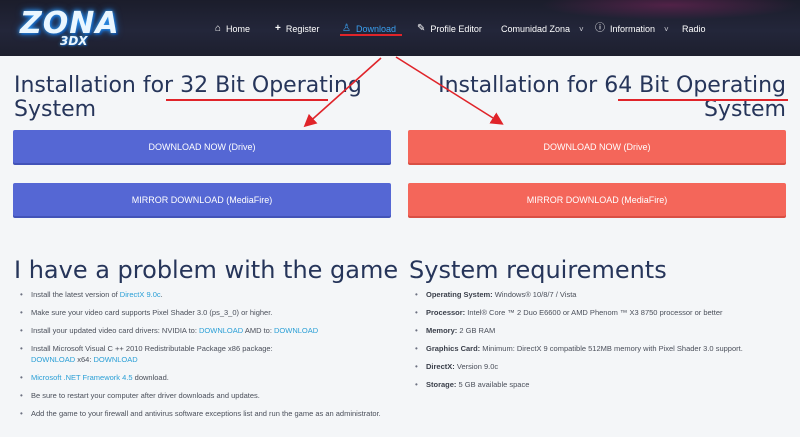 This screenshot has width=800, height=437. Describe the element at coordinates (296, 330) in the screenshot. I see `amd-download-link: DOWNLOAD` at that location.